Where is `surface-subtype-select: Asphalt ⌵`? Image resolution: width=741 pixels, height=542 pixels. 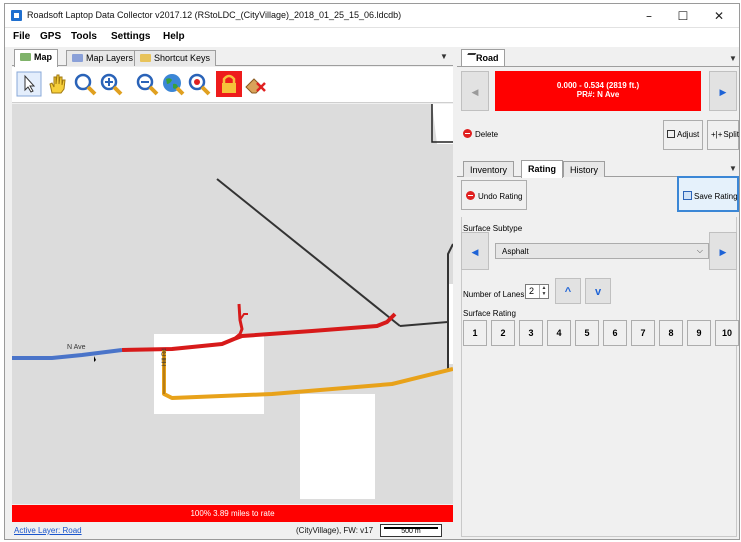
surface-subtype-select: Asphalt ⌵ is located at coordinates (602, 251).